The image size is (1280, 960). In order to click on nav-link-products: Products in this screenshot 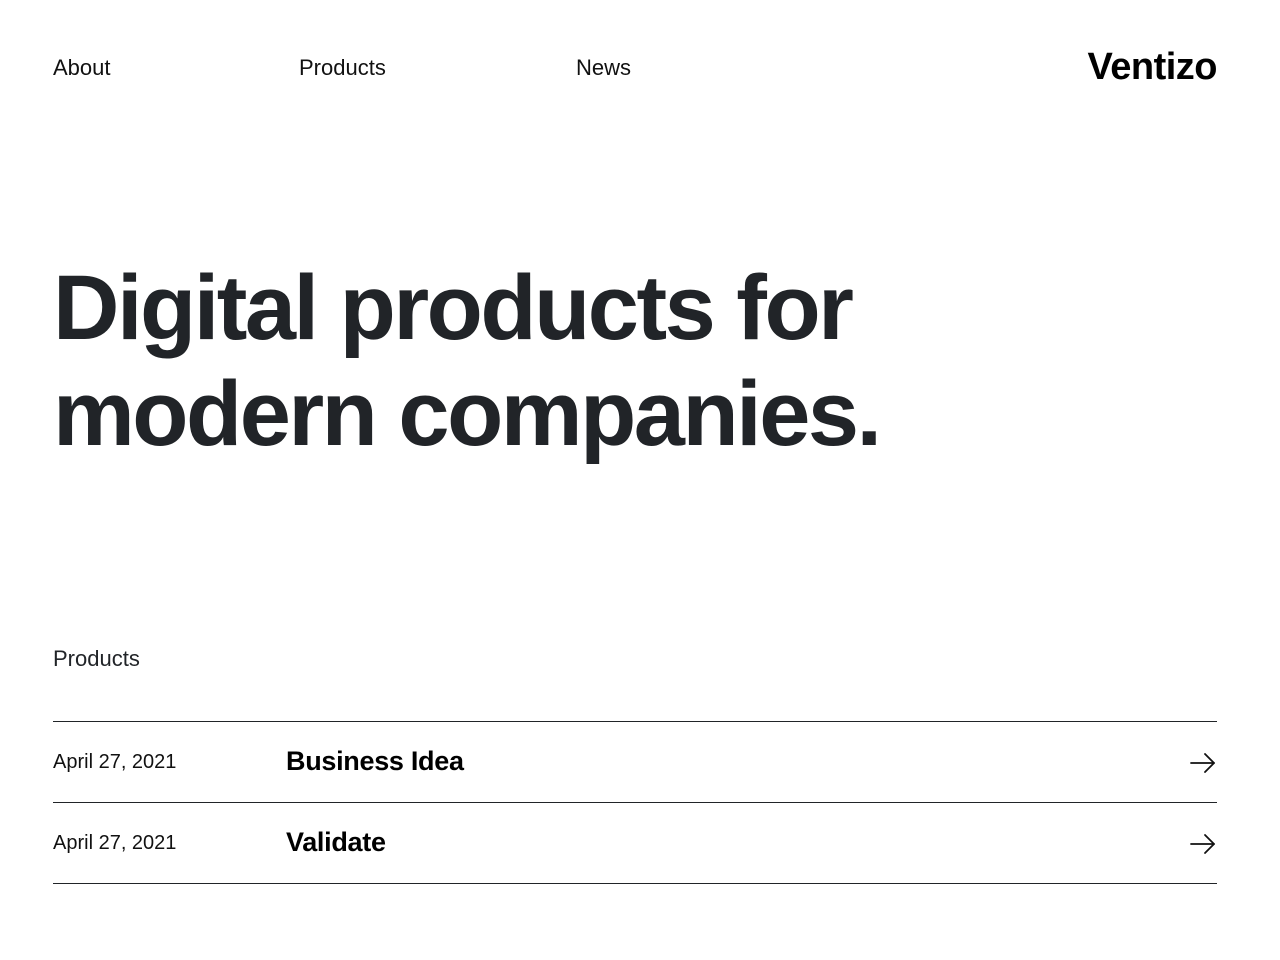, I will do `click(342, 68)`.